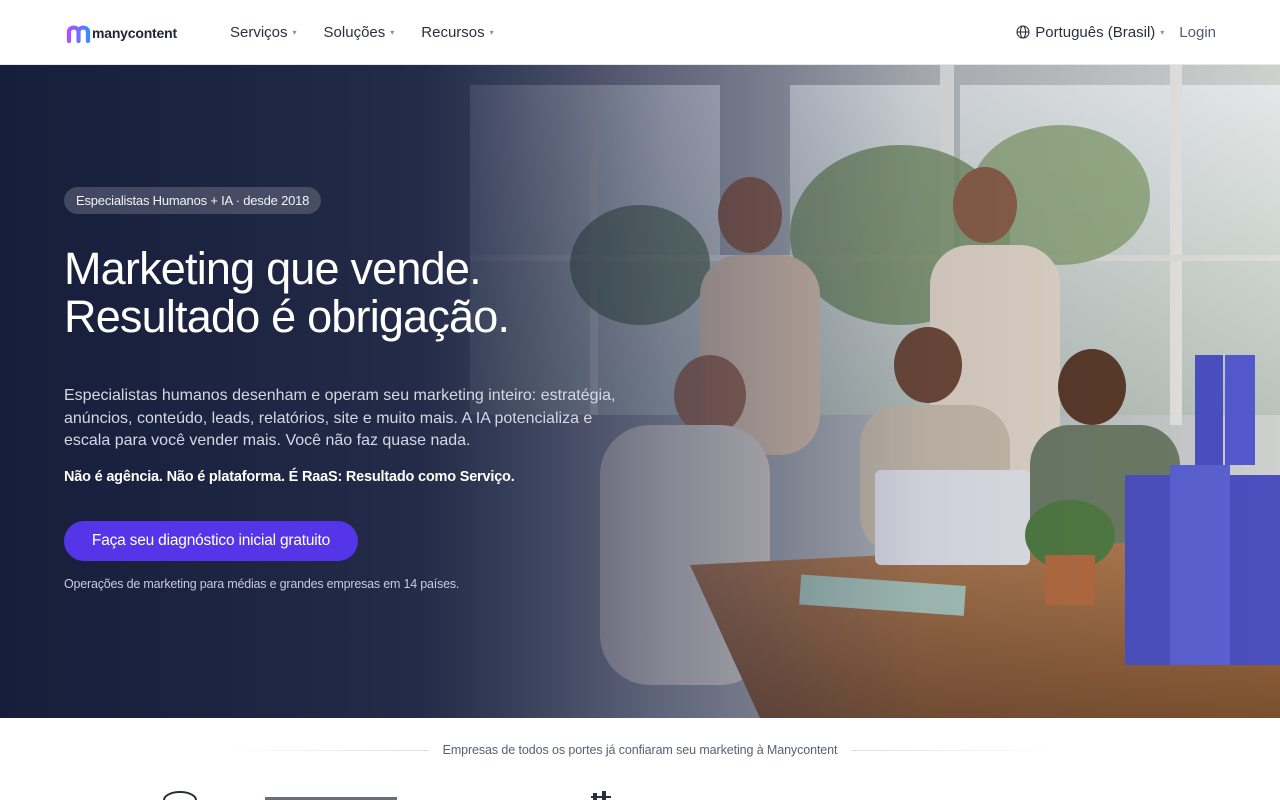 The height and width of the screenshot is (800, 1280). Describe the element at coordinates (354, 32) in the screenshot. I see `nav-item-label: Soluções` at that location.